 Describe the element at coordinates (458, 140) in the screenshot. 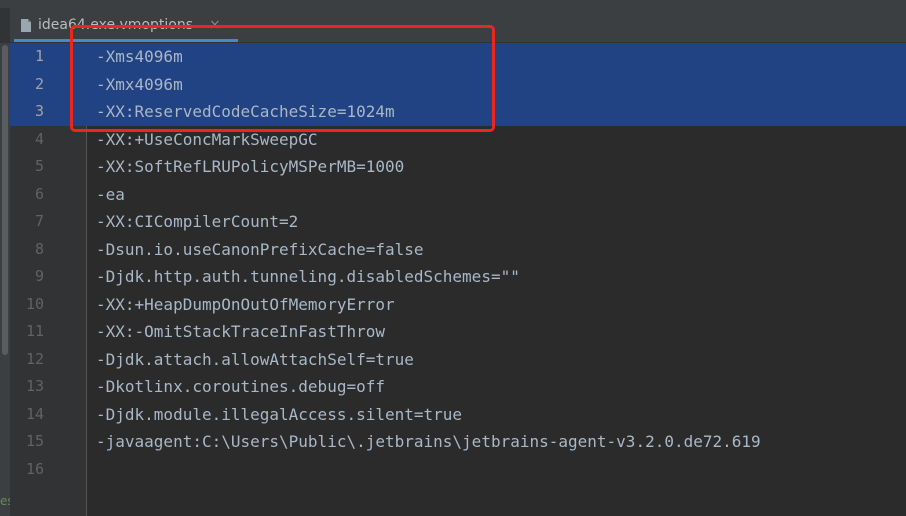

I see `code-line: 4 -XX:+UseConcMarkSweepGC` at that location.